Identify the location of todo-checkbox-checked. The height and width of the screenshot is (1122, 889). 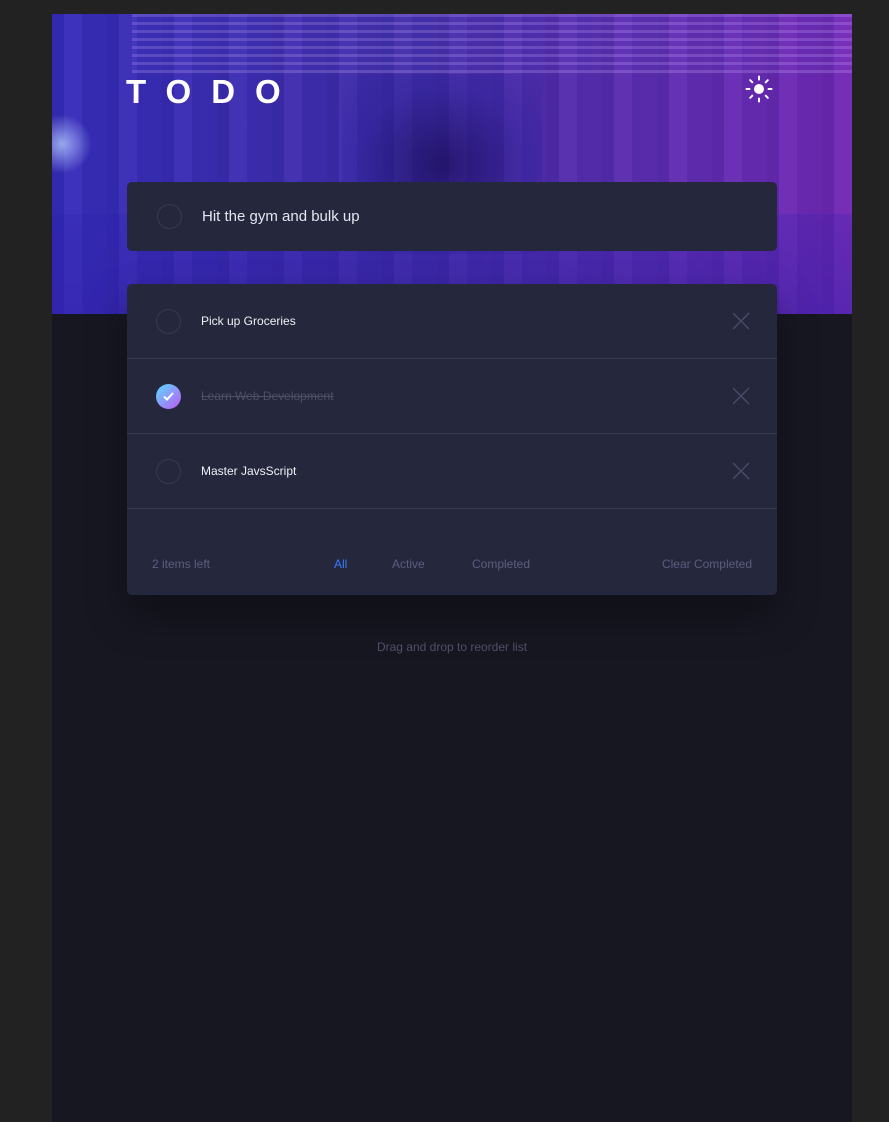
(168, 396).